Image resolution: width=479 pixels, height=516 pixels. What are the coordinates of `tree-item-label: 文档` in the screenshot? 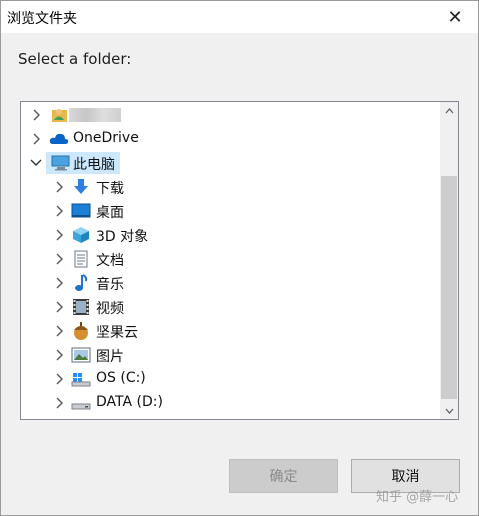 It's located at (110, 261).